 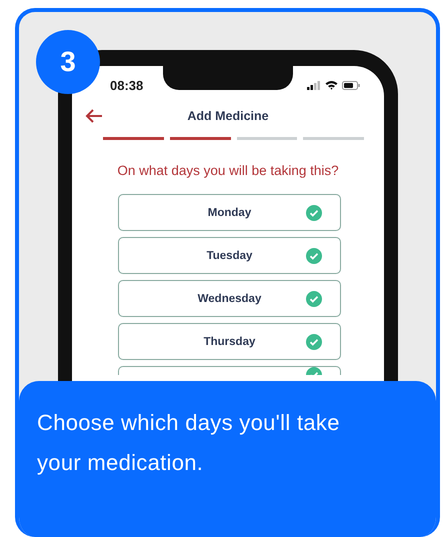 What do you see at coordinates (94, 116) in the screenshot?
I see `back-arrow-icon` at bounding box center [94, 116].